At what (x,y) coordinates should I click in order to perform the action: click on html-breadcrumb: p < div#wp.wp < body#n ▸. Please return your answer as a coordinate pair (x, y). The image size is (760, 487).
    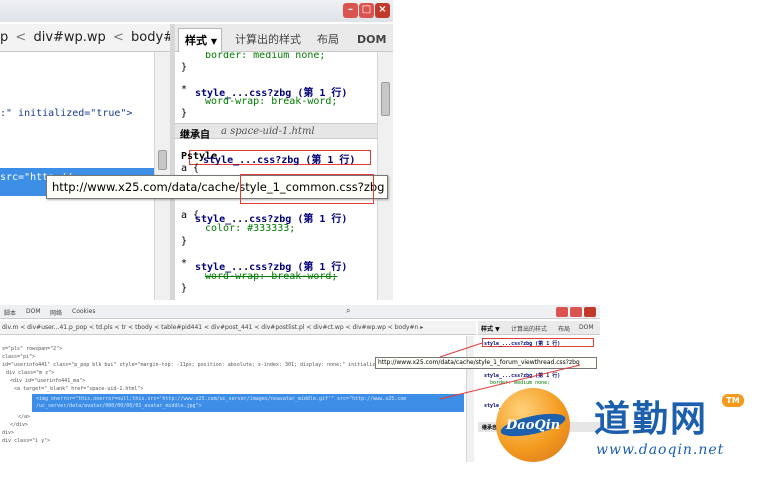
    Looking at the image, I should click on (85, 38).